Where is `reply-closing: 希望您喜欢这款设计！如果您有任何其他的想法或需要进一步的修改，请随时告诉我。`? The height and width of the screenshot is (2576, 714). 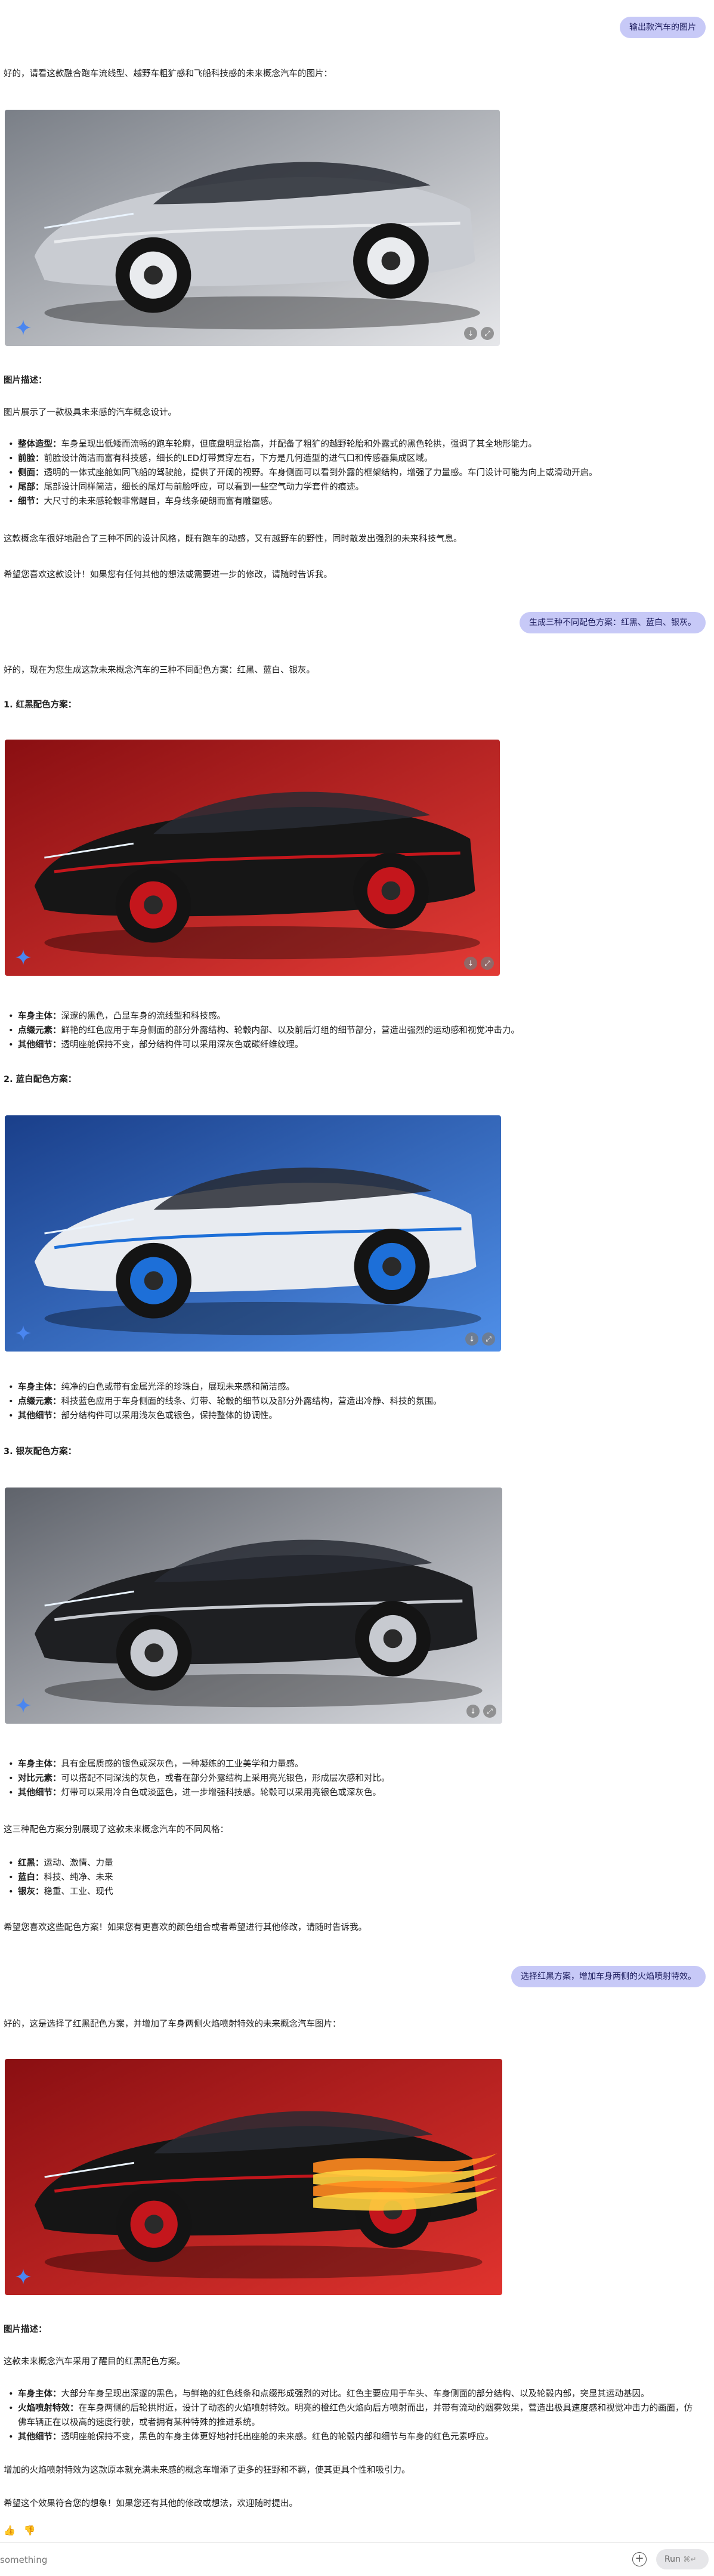 reply-closing: 希望您喜欢这款设计！如果您有任何其他的想法或需要进一步的修改，请随时告诉我。 is located at coordinates (168, 575).